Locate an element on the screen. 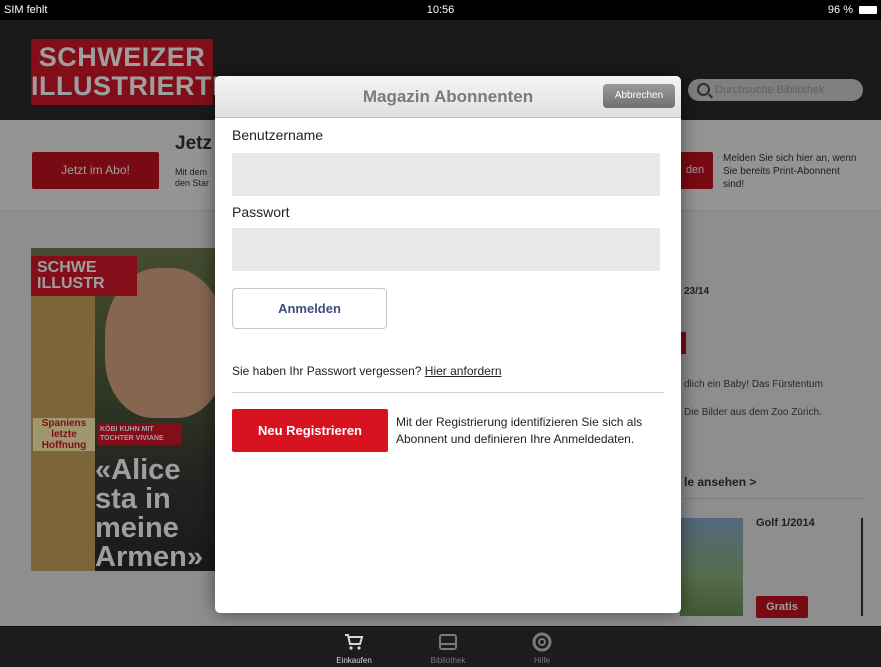  tab-einkaufen: Einkaufen is located at coordinates (354, 647).